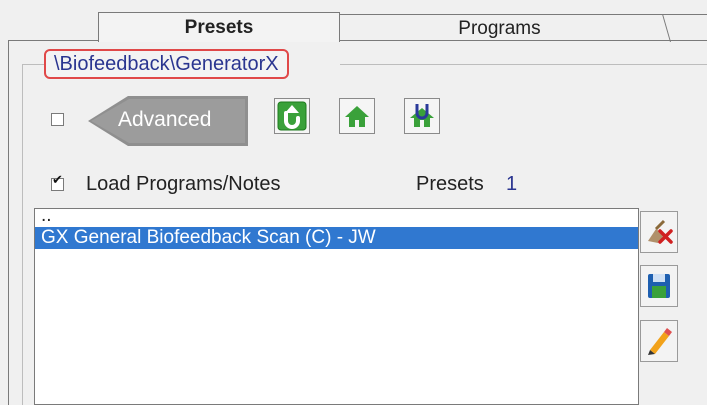 The width and height of the screenshot is (707, 405). I want to click on list-item: .., so click(336, 216).